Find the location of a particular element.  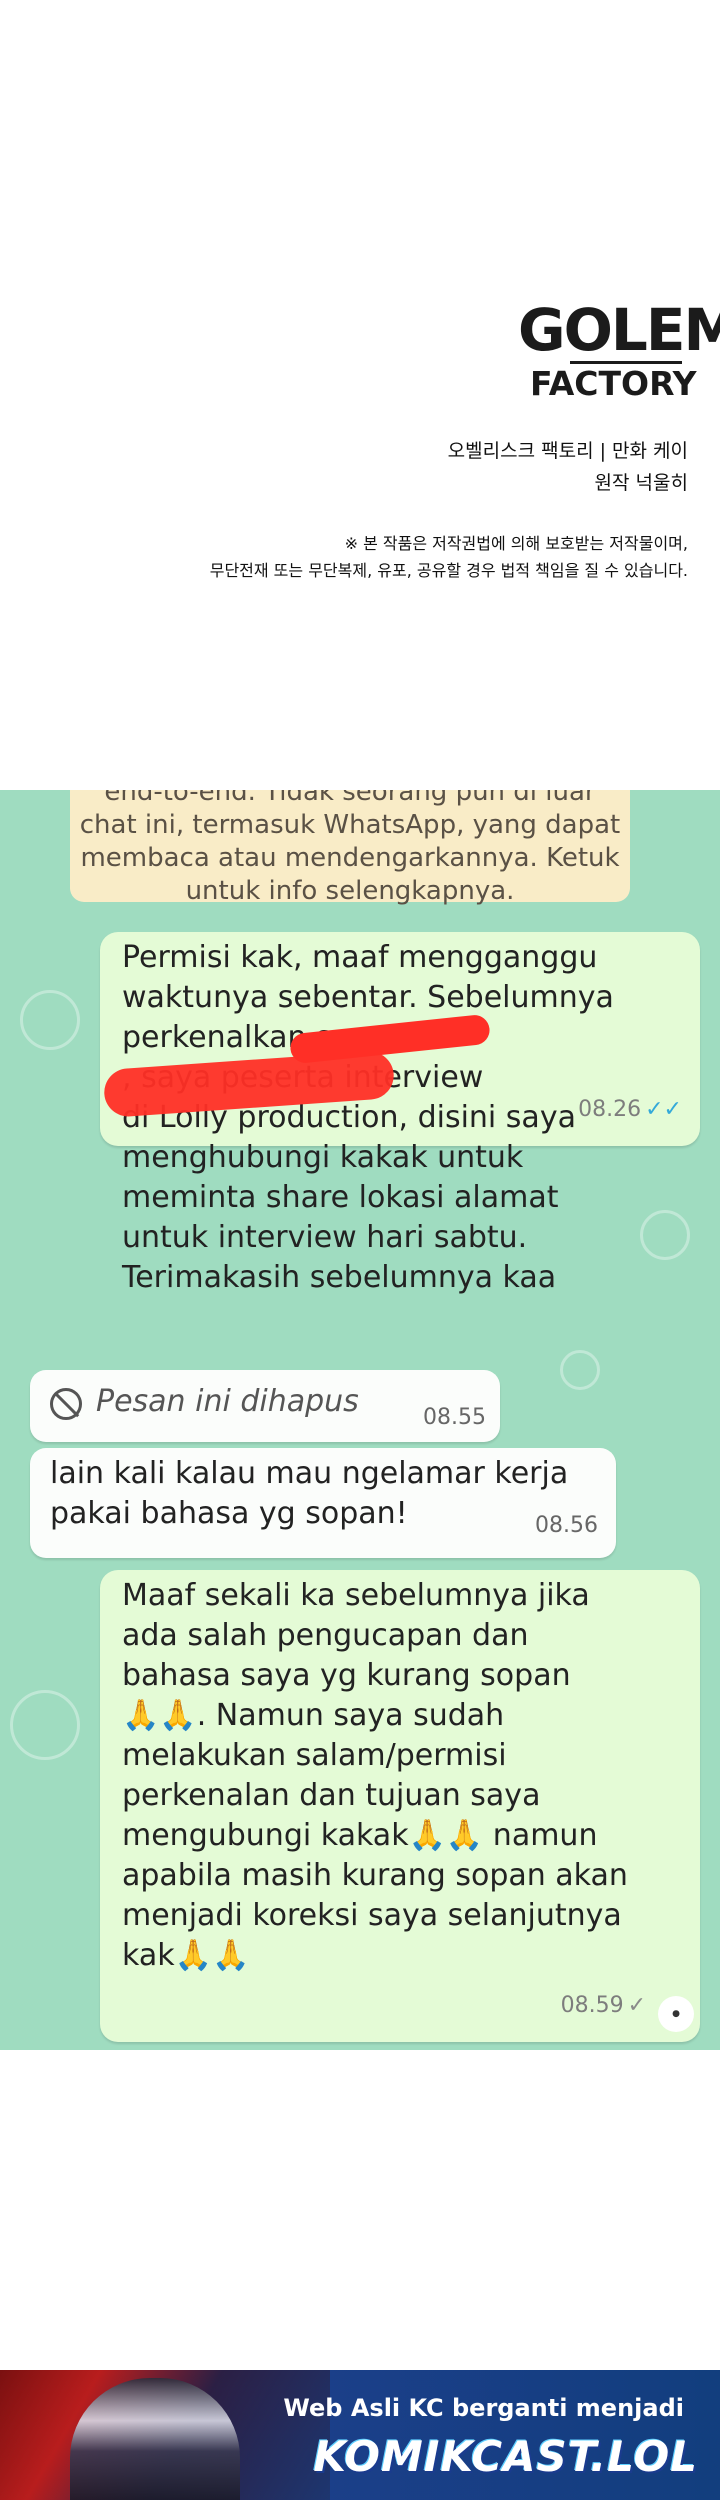

banner-headline: Web Asli KC berganti menjadi is located at coordinates (483, 2408).